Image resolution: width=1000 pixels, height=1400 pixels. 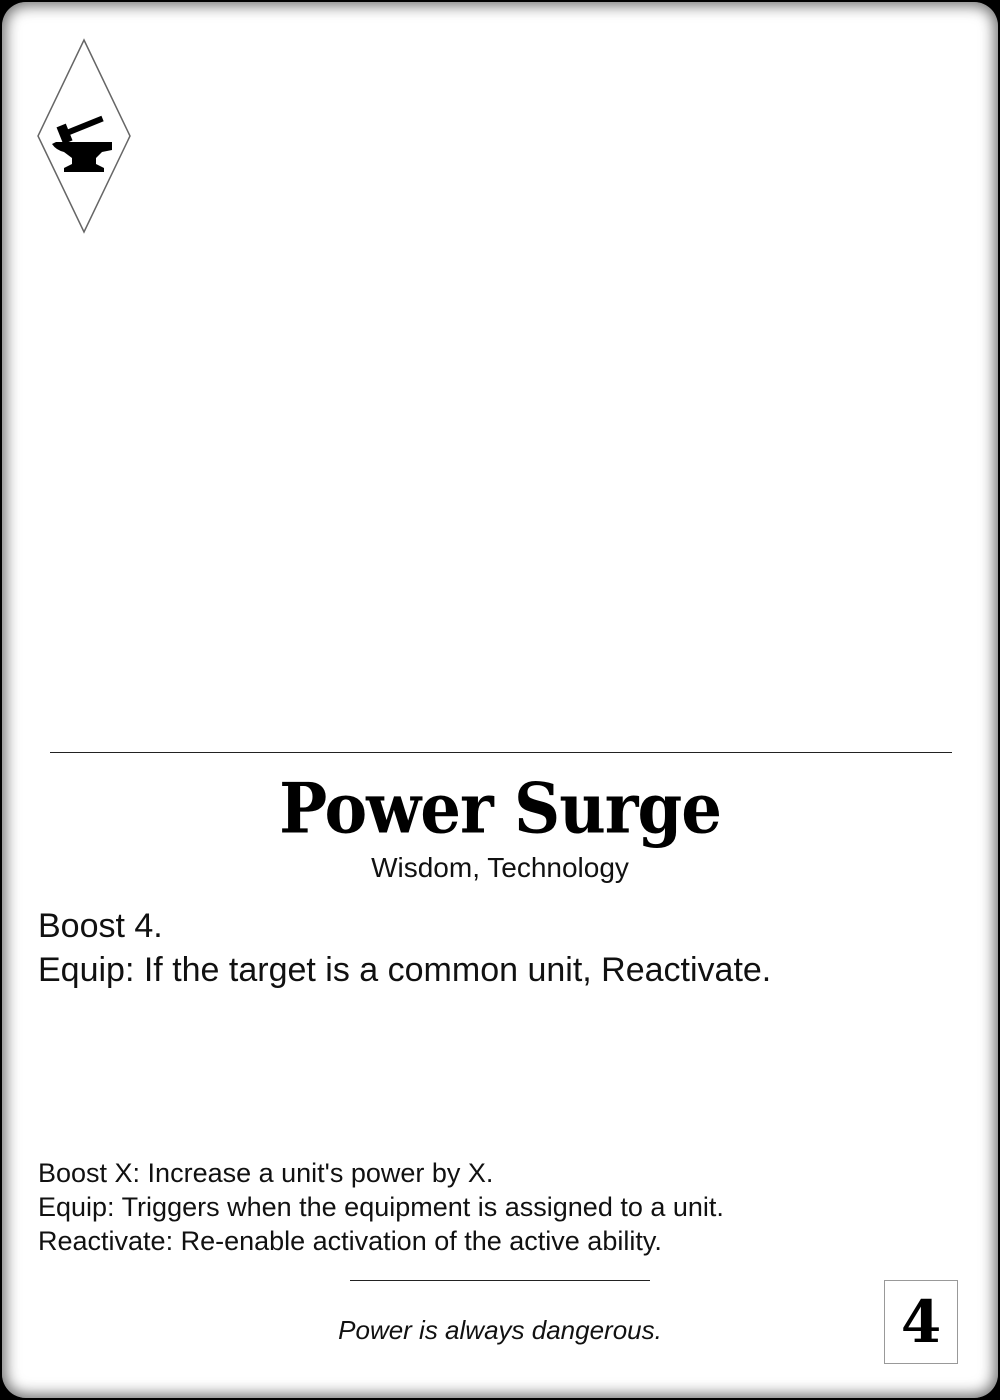 I want to click on card-traits: Wisdom, Technology, so click(x=500, y=867).